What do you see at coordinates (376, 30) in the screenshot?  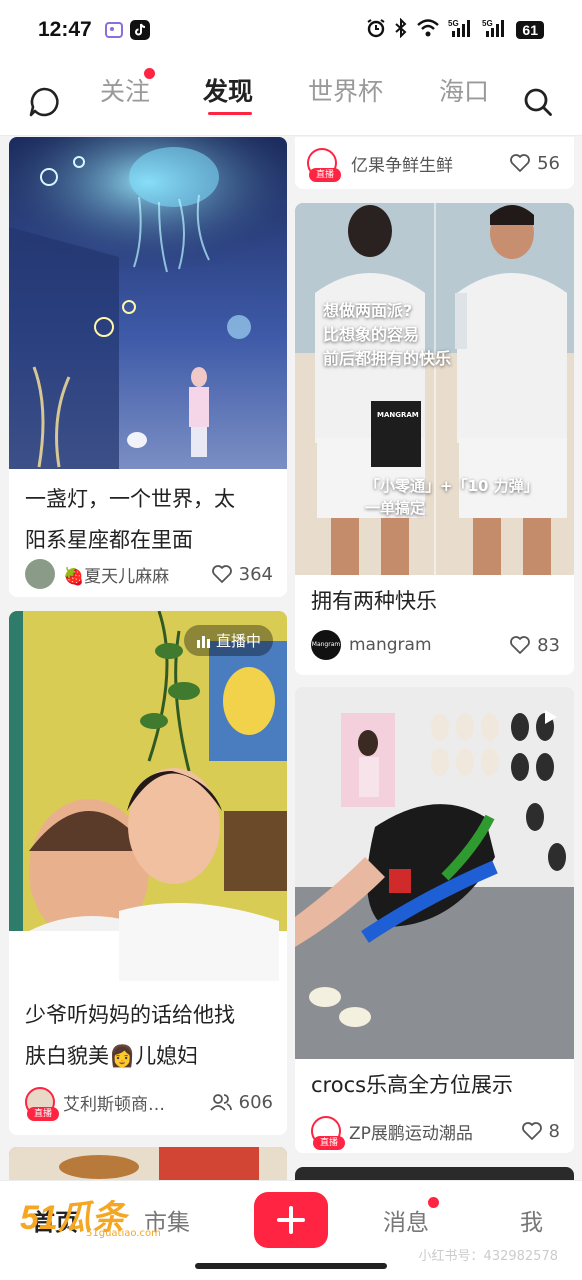 I see `alarm-icon` at bounding box center [376, 30].